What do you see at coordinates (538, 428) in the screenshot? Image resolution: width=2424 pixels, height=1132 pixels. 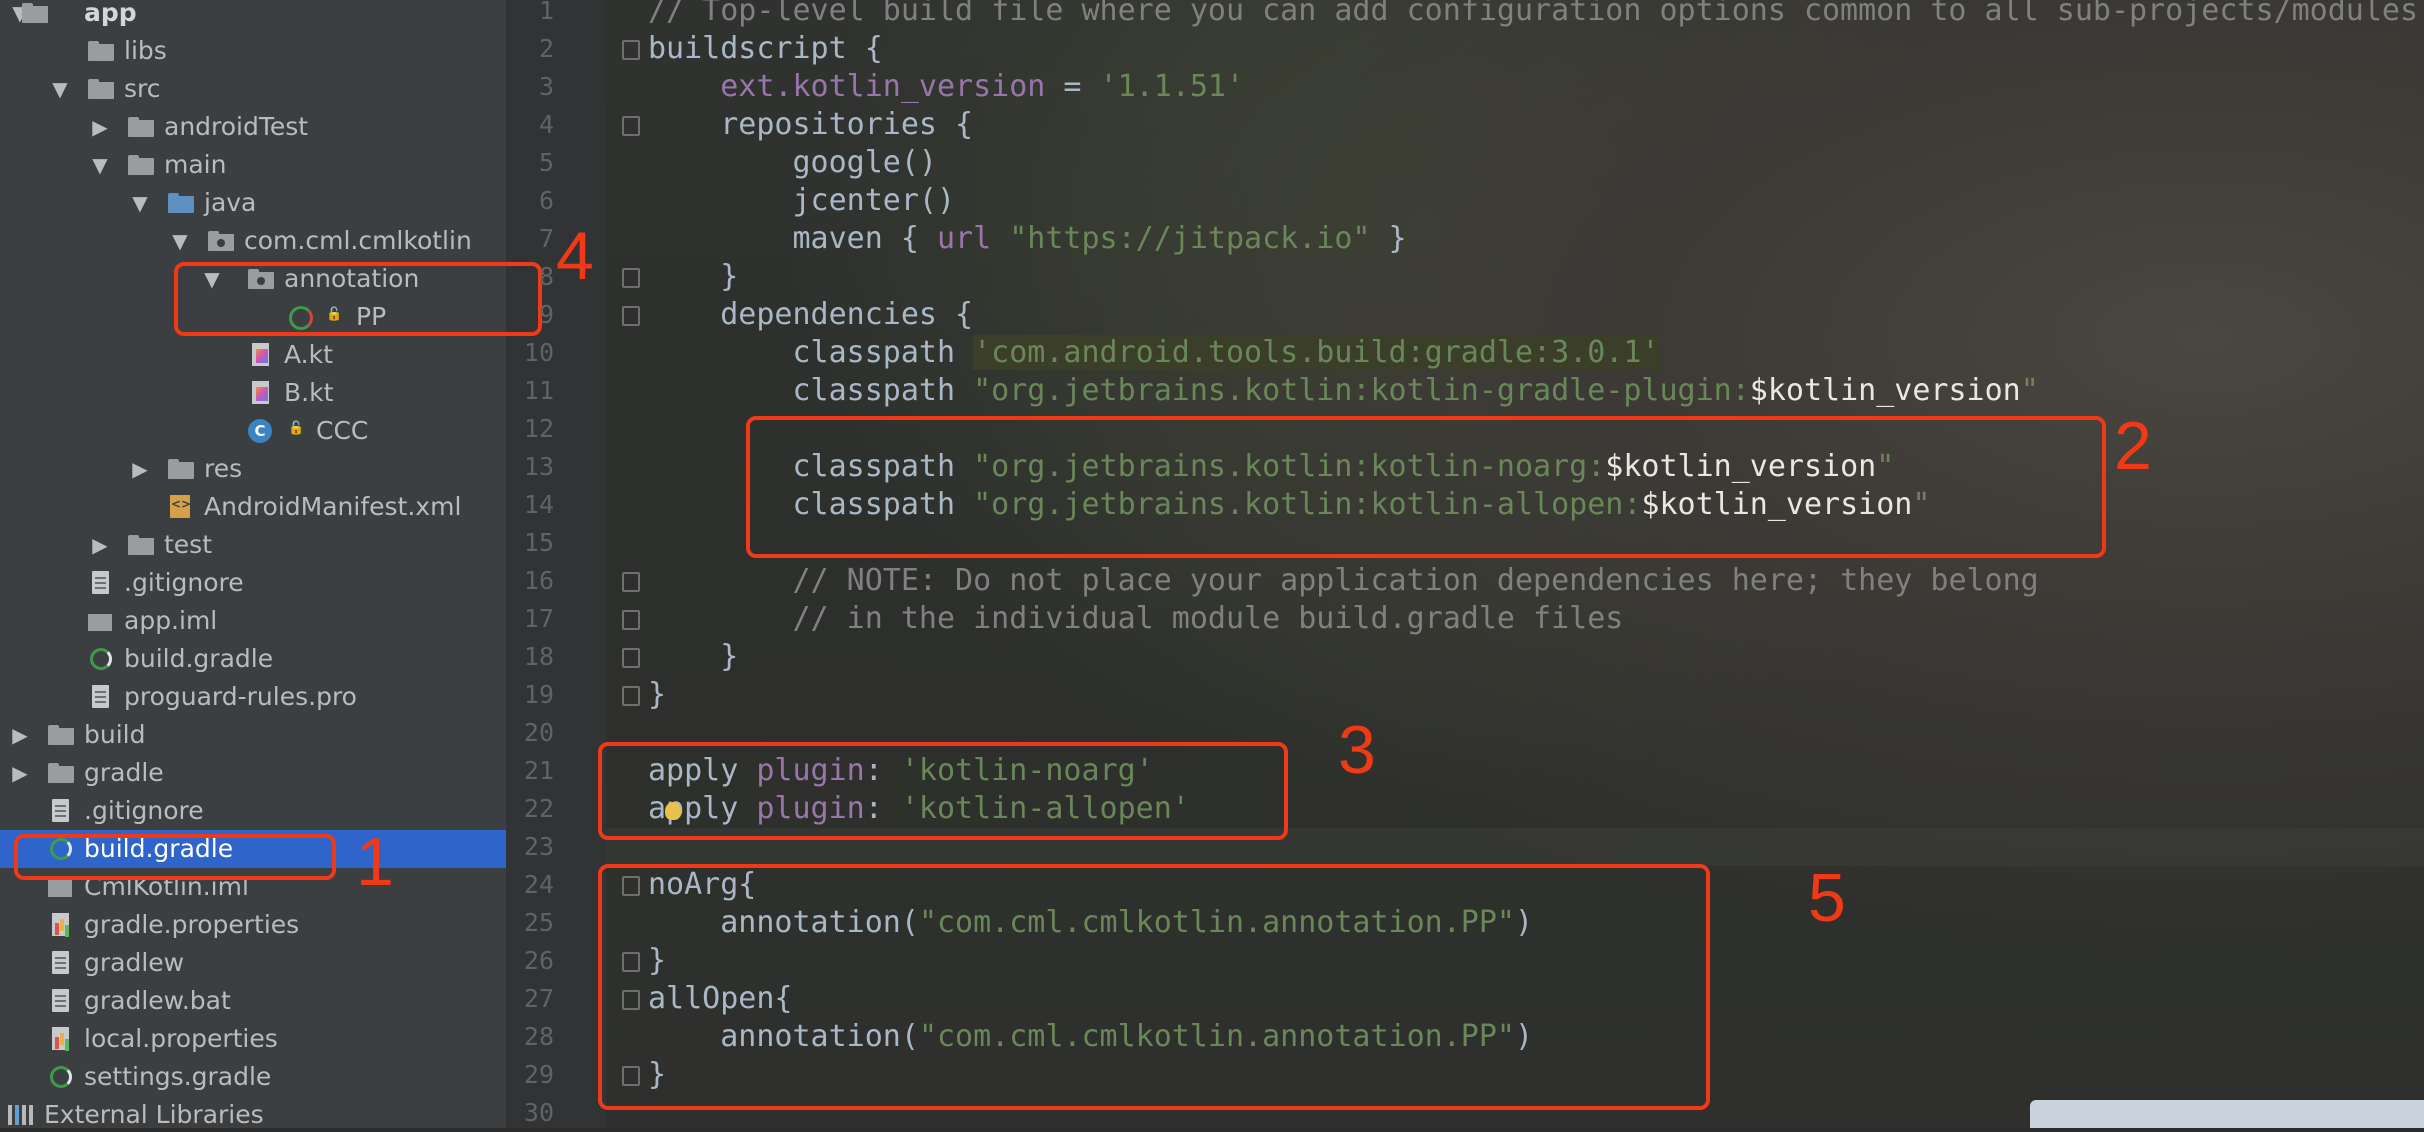 I see `line-number: 12` at bounding box center [538, 428].